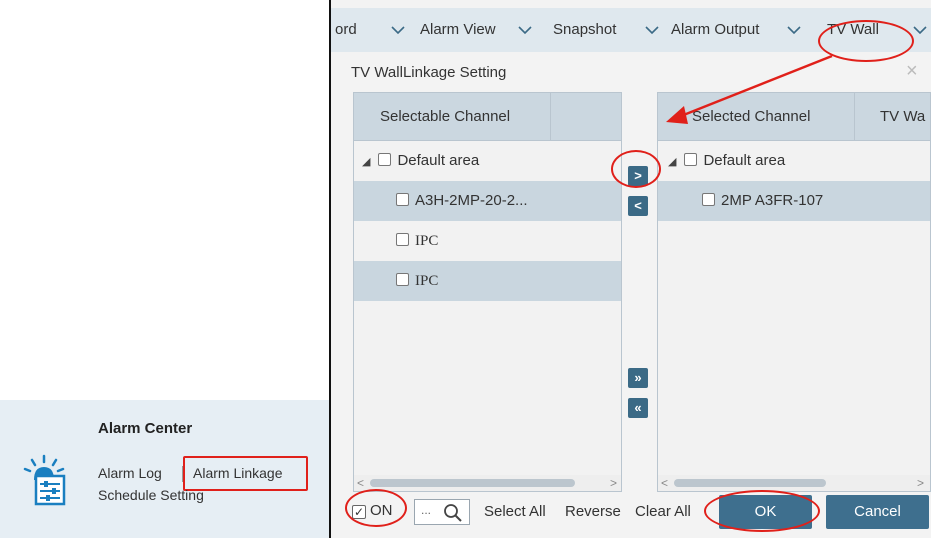 This screenshot has width=931, height=538. I want to click on clear-all-link: Clear All, so click(663, 511).